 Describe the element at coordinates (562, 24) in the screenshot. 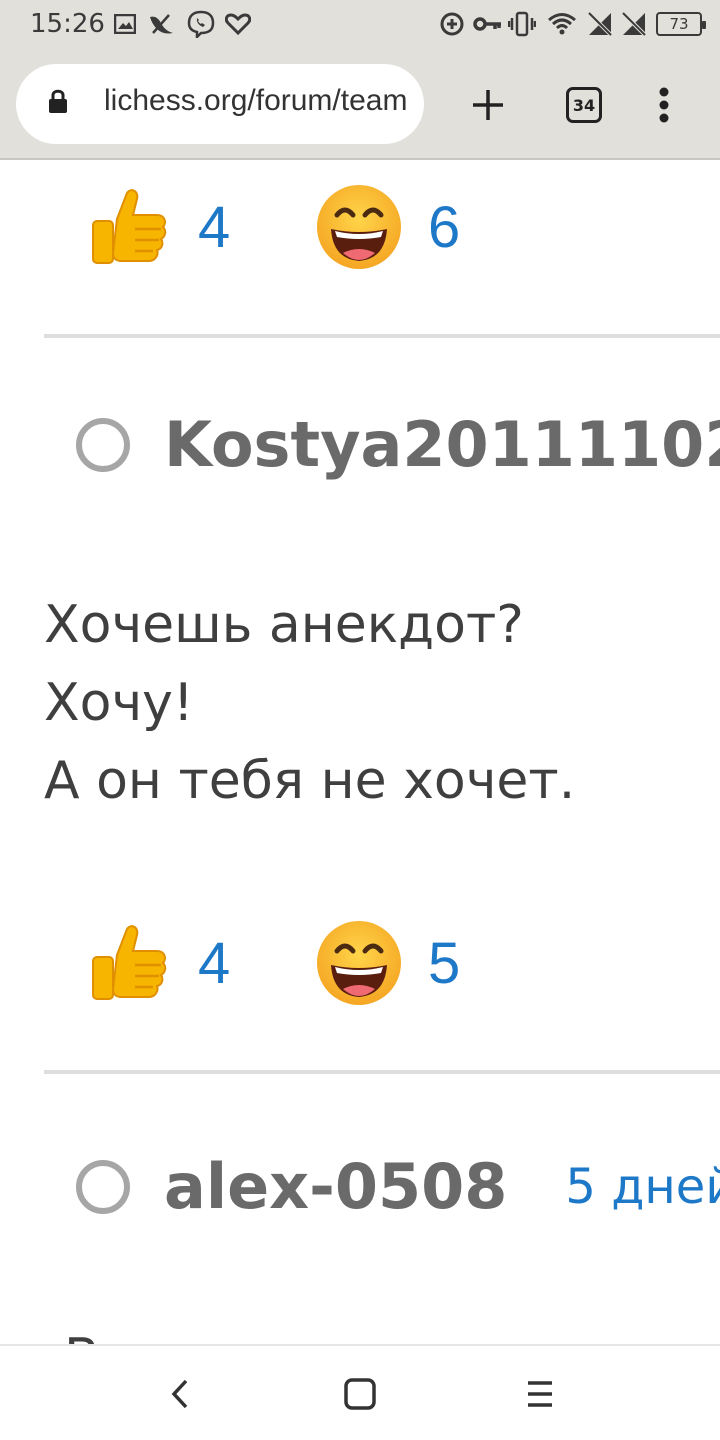

I see `wifi-icon` at that location.